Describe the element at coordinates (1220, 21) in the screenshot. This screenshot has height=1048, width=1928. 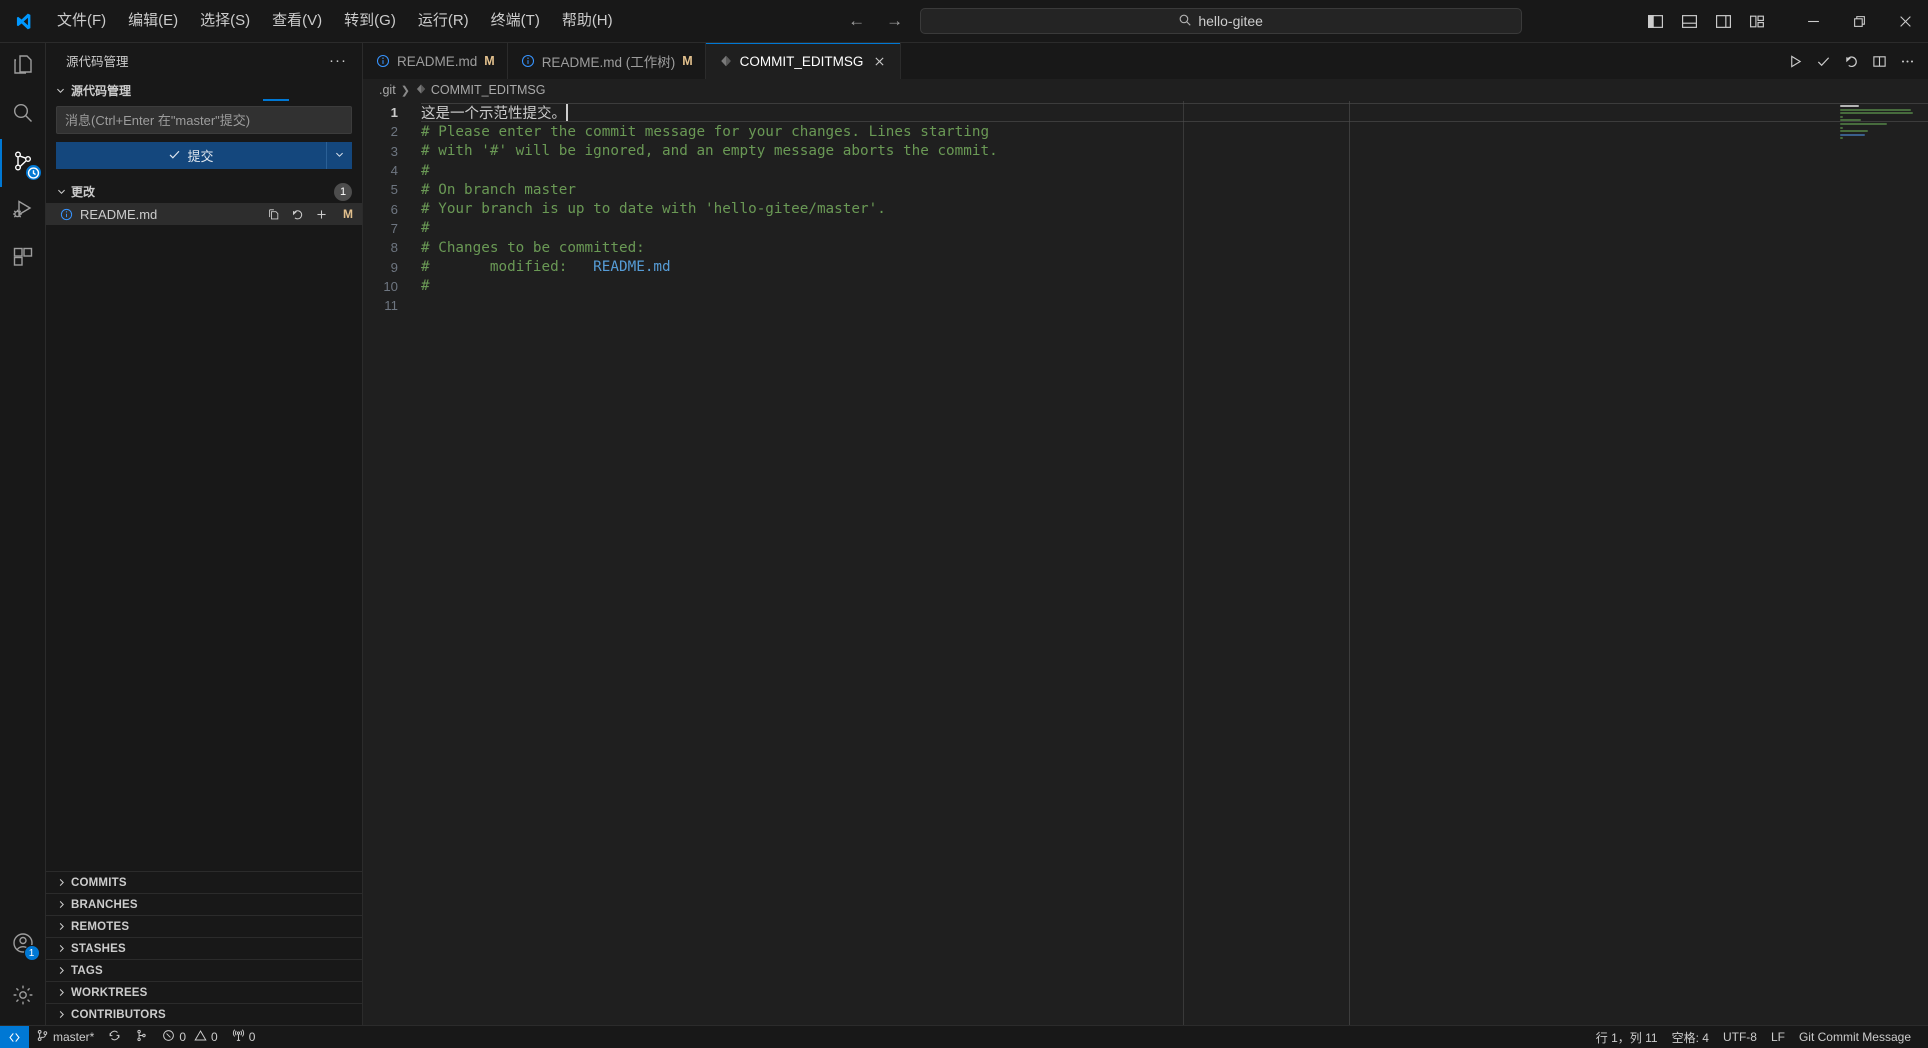
I see `command-center: hello-gitee` at that location.